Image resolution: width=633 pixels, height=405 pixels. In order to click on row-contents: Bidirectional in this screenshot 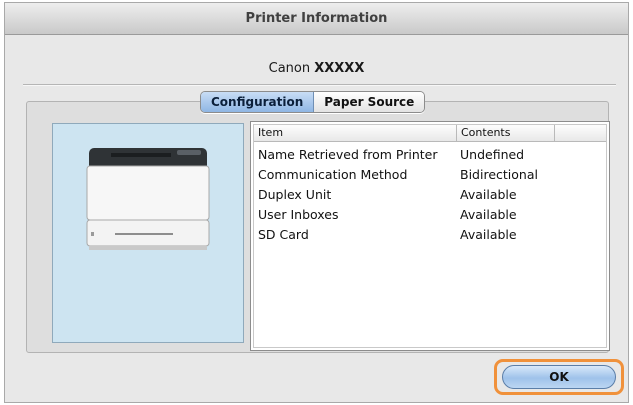, I will do `click(499, 174)`.